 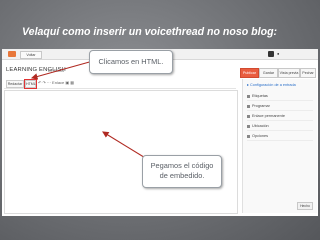 What do you see at coordinates (120, 84) in the screenshot?
I see `editor-toolbar: Redactar HTML ↶ ↷ ⋯ Enlace ▣ ▦` at bounding box center [120, 84].